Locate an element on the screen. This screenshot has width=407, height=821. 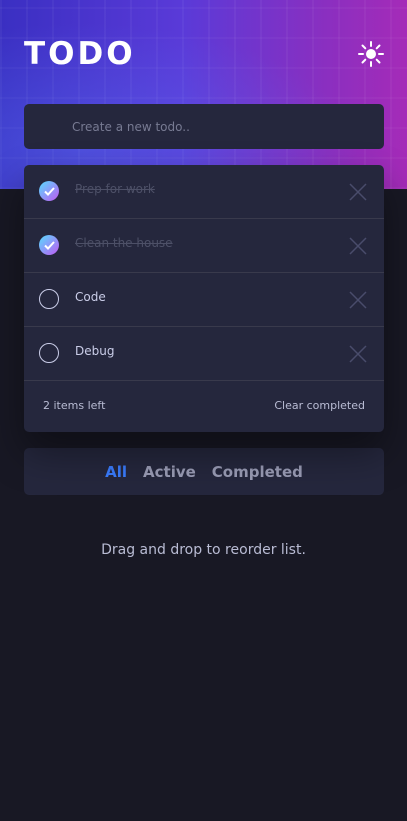
todo-text: Prep for work is located at coordinates (115, 189).